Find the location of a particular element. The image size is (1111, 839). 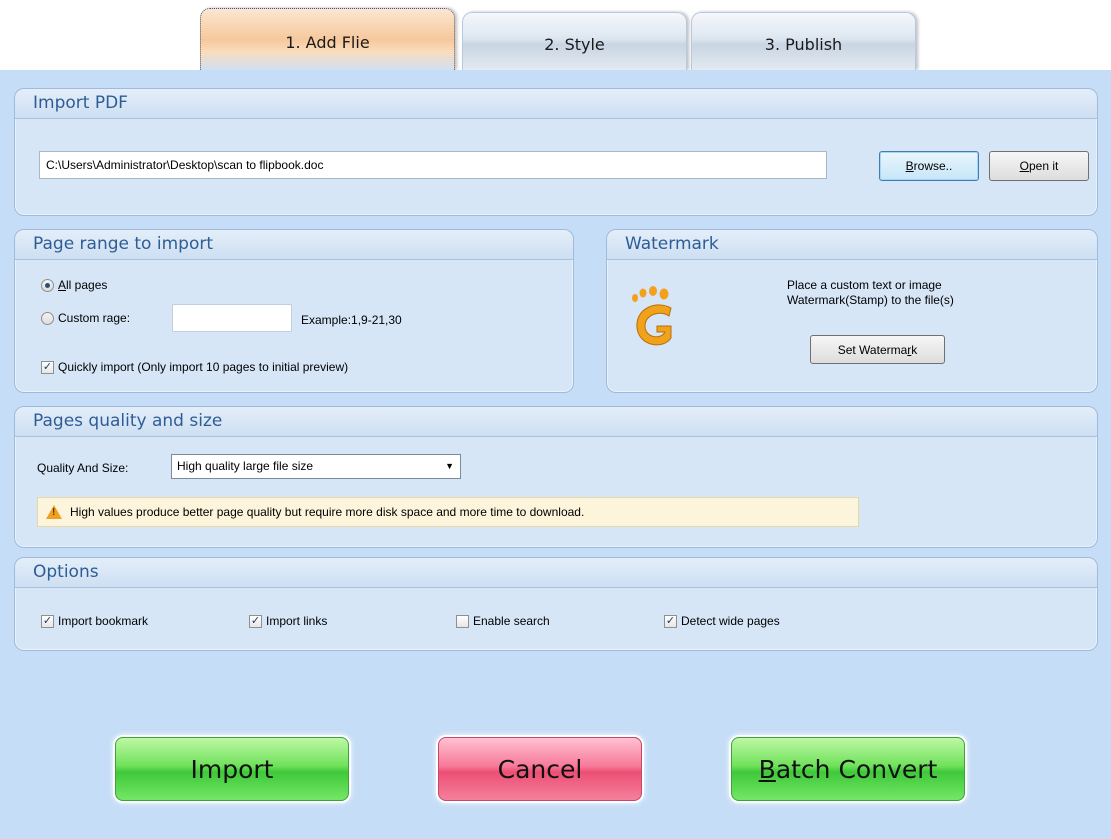

tab-add-file: 1. Add Flie is located at coordinates (327, 39).